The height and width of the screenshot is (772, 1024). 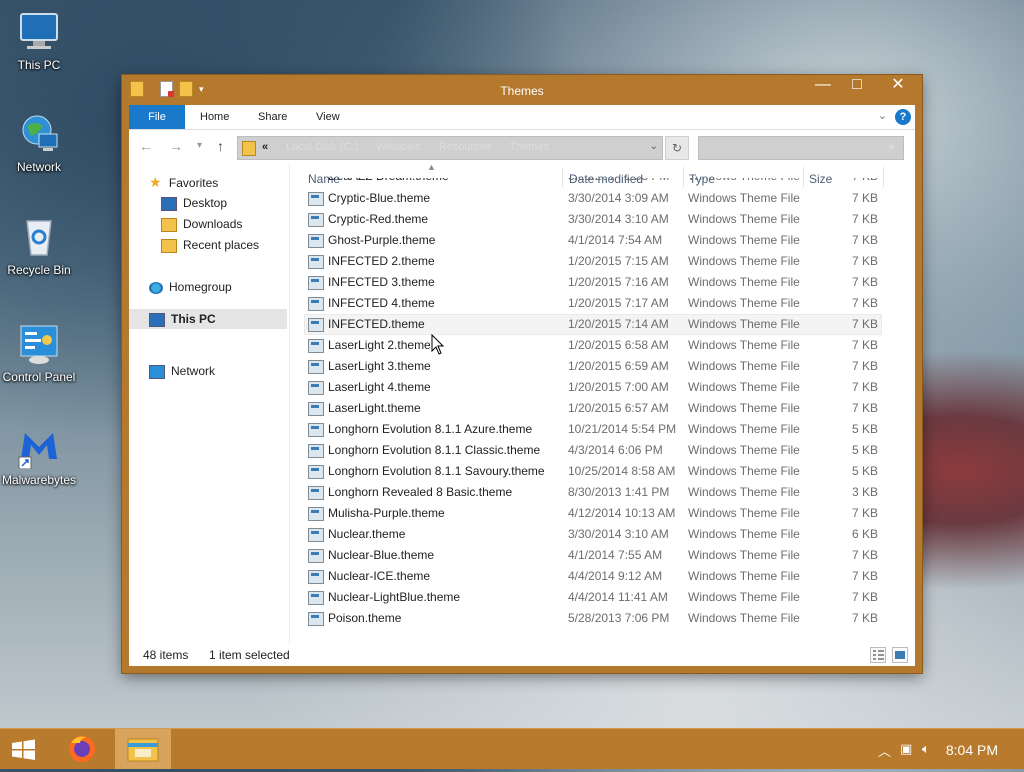 I want to click on back-arrow-icon: ←, so click(x=146, y=146).